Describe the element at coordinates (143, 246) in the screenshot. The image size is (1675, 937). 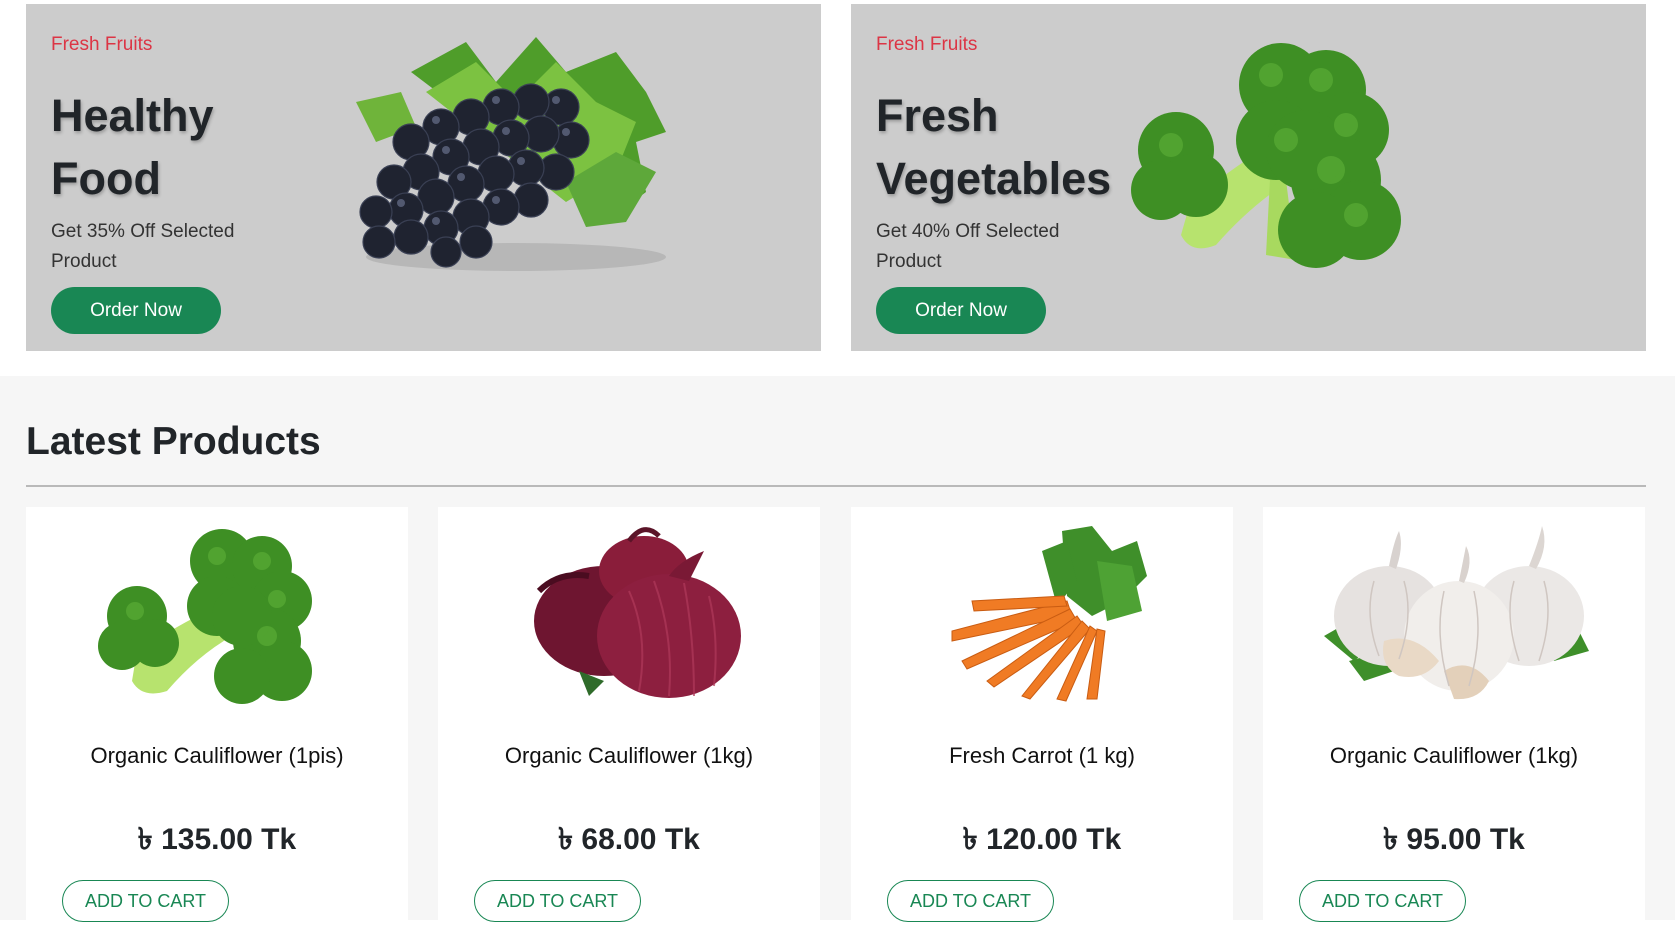
I see `banner-subtitle: Get 35% Off Selected Product` at that location.